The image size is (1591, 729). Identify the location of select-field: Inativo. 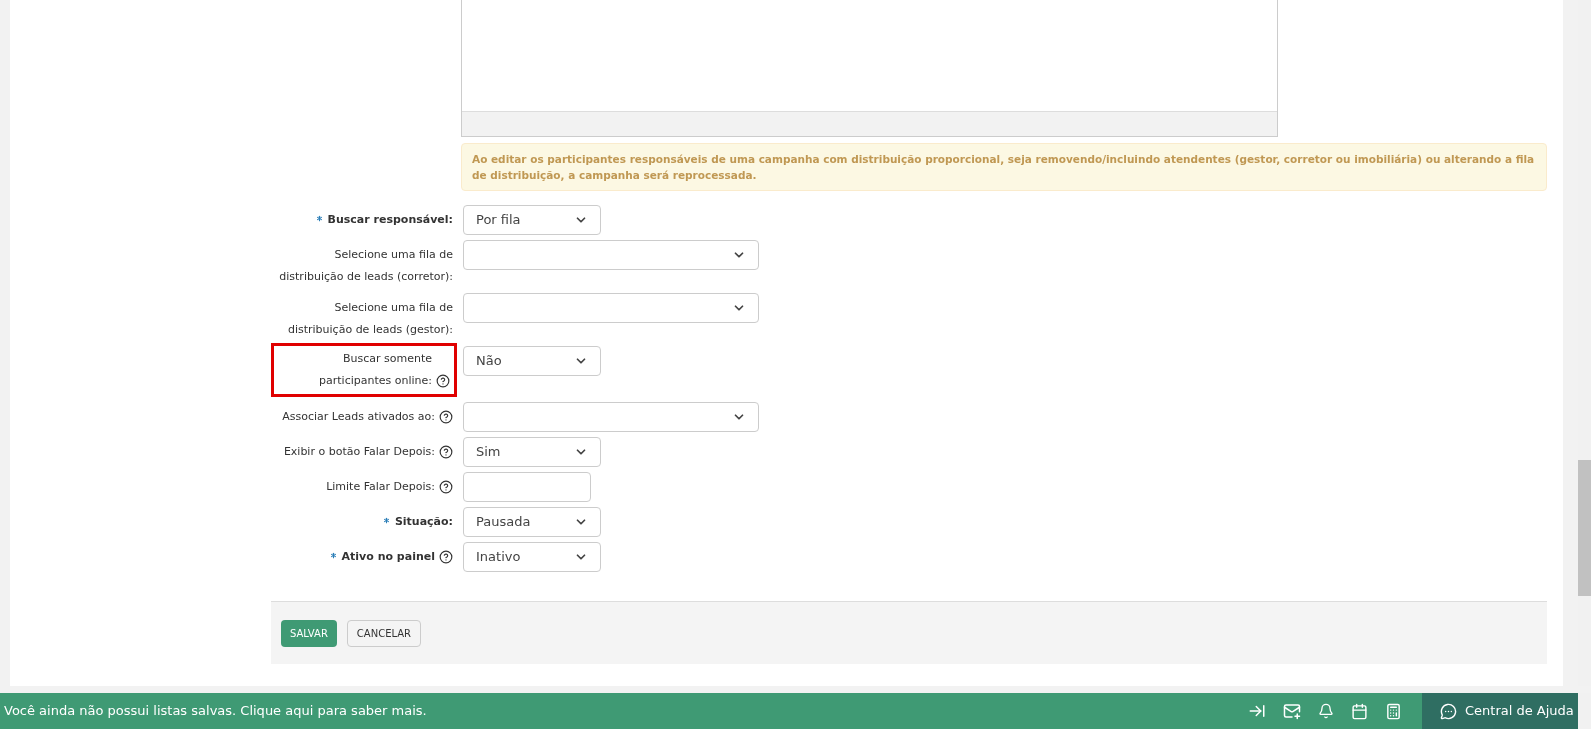
(532, 557).